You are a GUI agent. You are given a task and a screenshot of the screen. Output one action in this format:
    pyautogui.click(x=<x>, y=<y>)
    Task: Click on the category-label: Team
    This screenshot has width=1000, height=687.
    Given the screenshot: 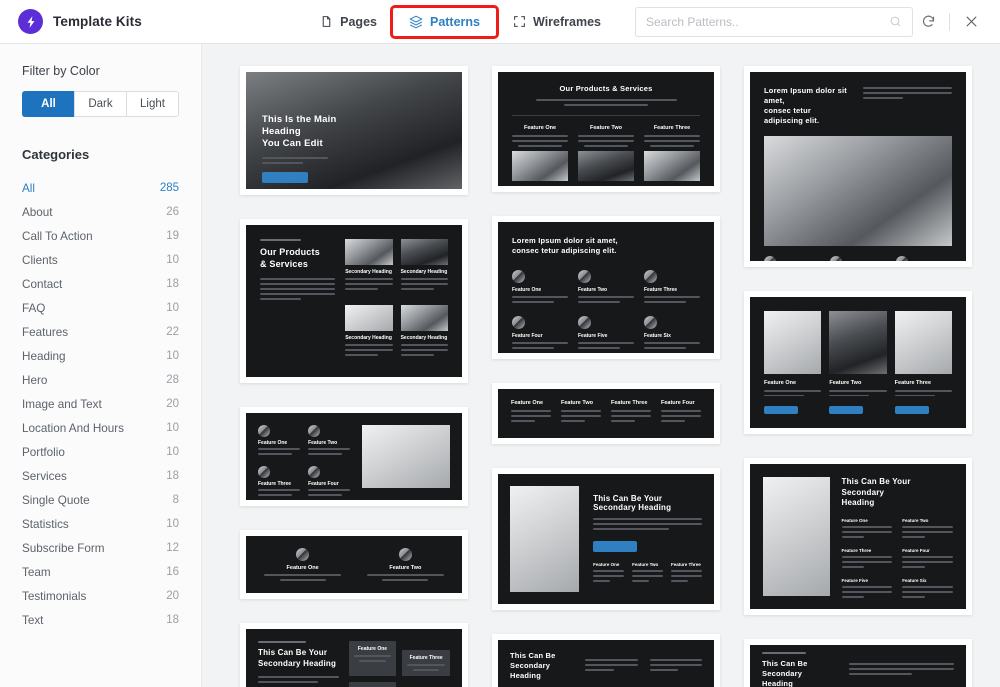 What is the action you would take?
    pyautogui.click(x=36, y=572)
    